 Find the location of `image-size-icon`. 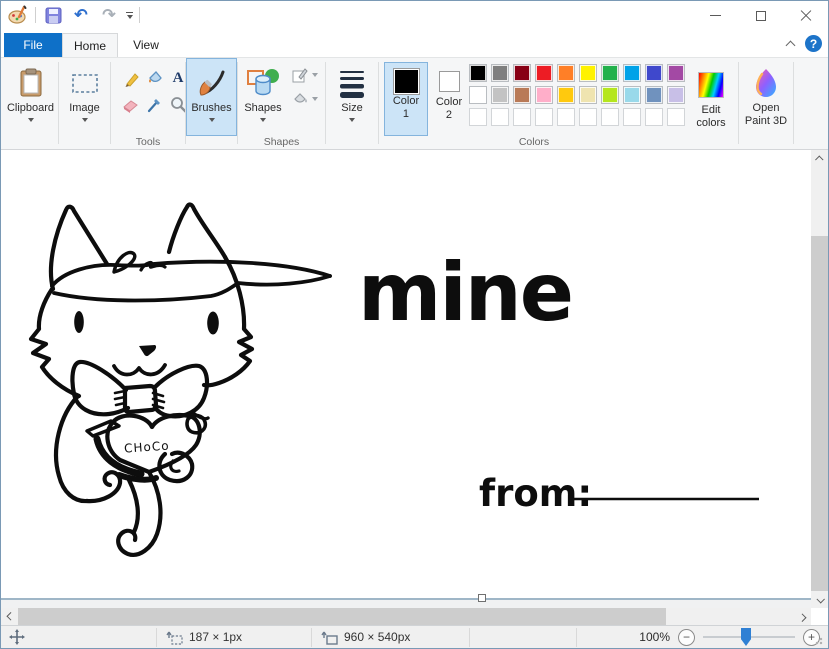

image-size-icon is located at coordinates (329, 638).